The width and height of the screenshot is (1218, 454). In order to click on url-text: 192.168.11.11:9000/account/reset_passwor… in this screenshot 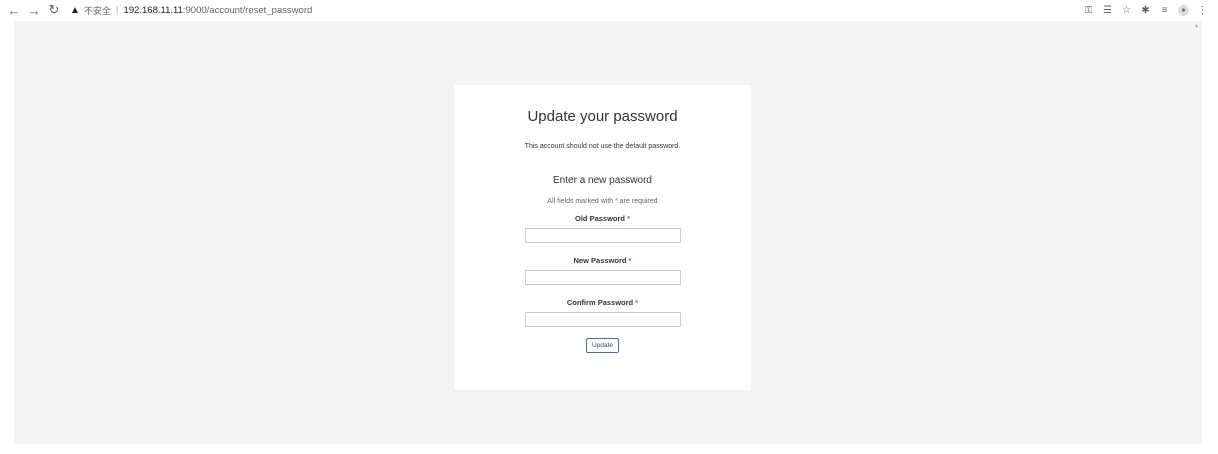, I will do `click(218, 10)`.